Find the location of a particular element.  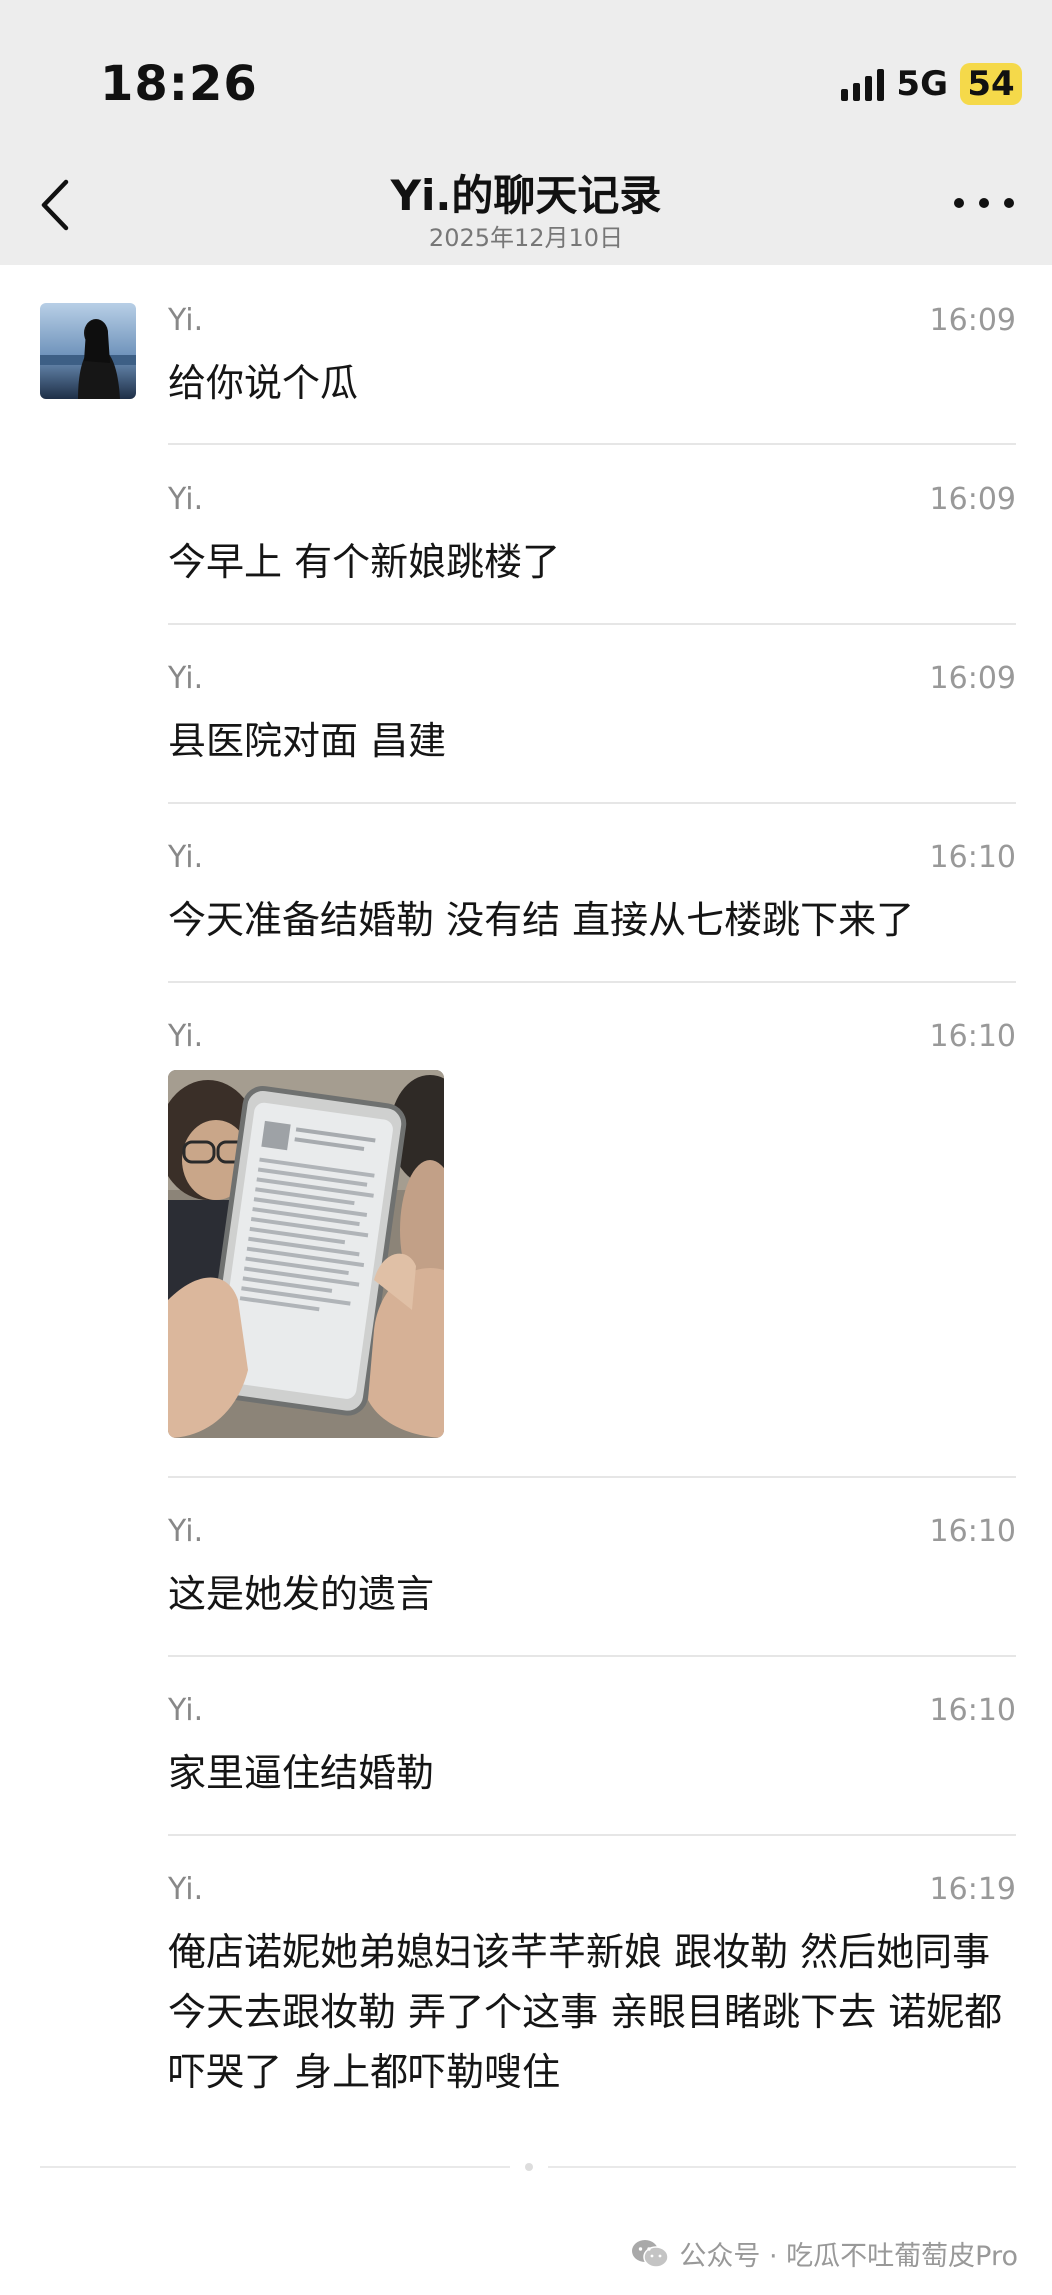

message-text: 县医院对面 昌建 is located at coordinates (307, 741).